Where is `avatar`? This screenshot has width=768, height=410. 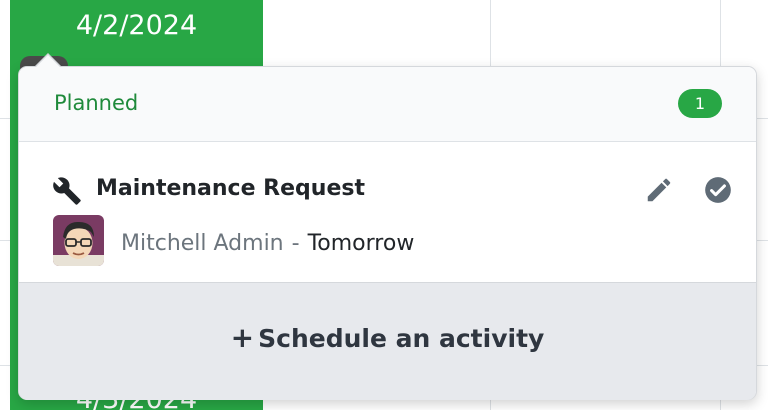 avatar is located at coordinates (78, 240).